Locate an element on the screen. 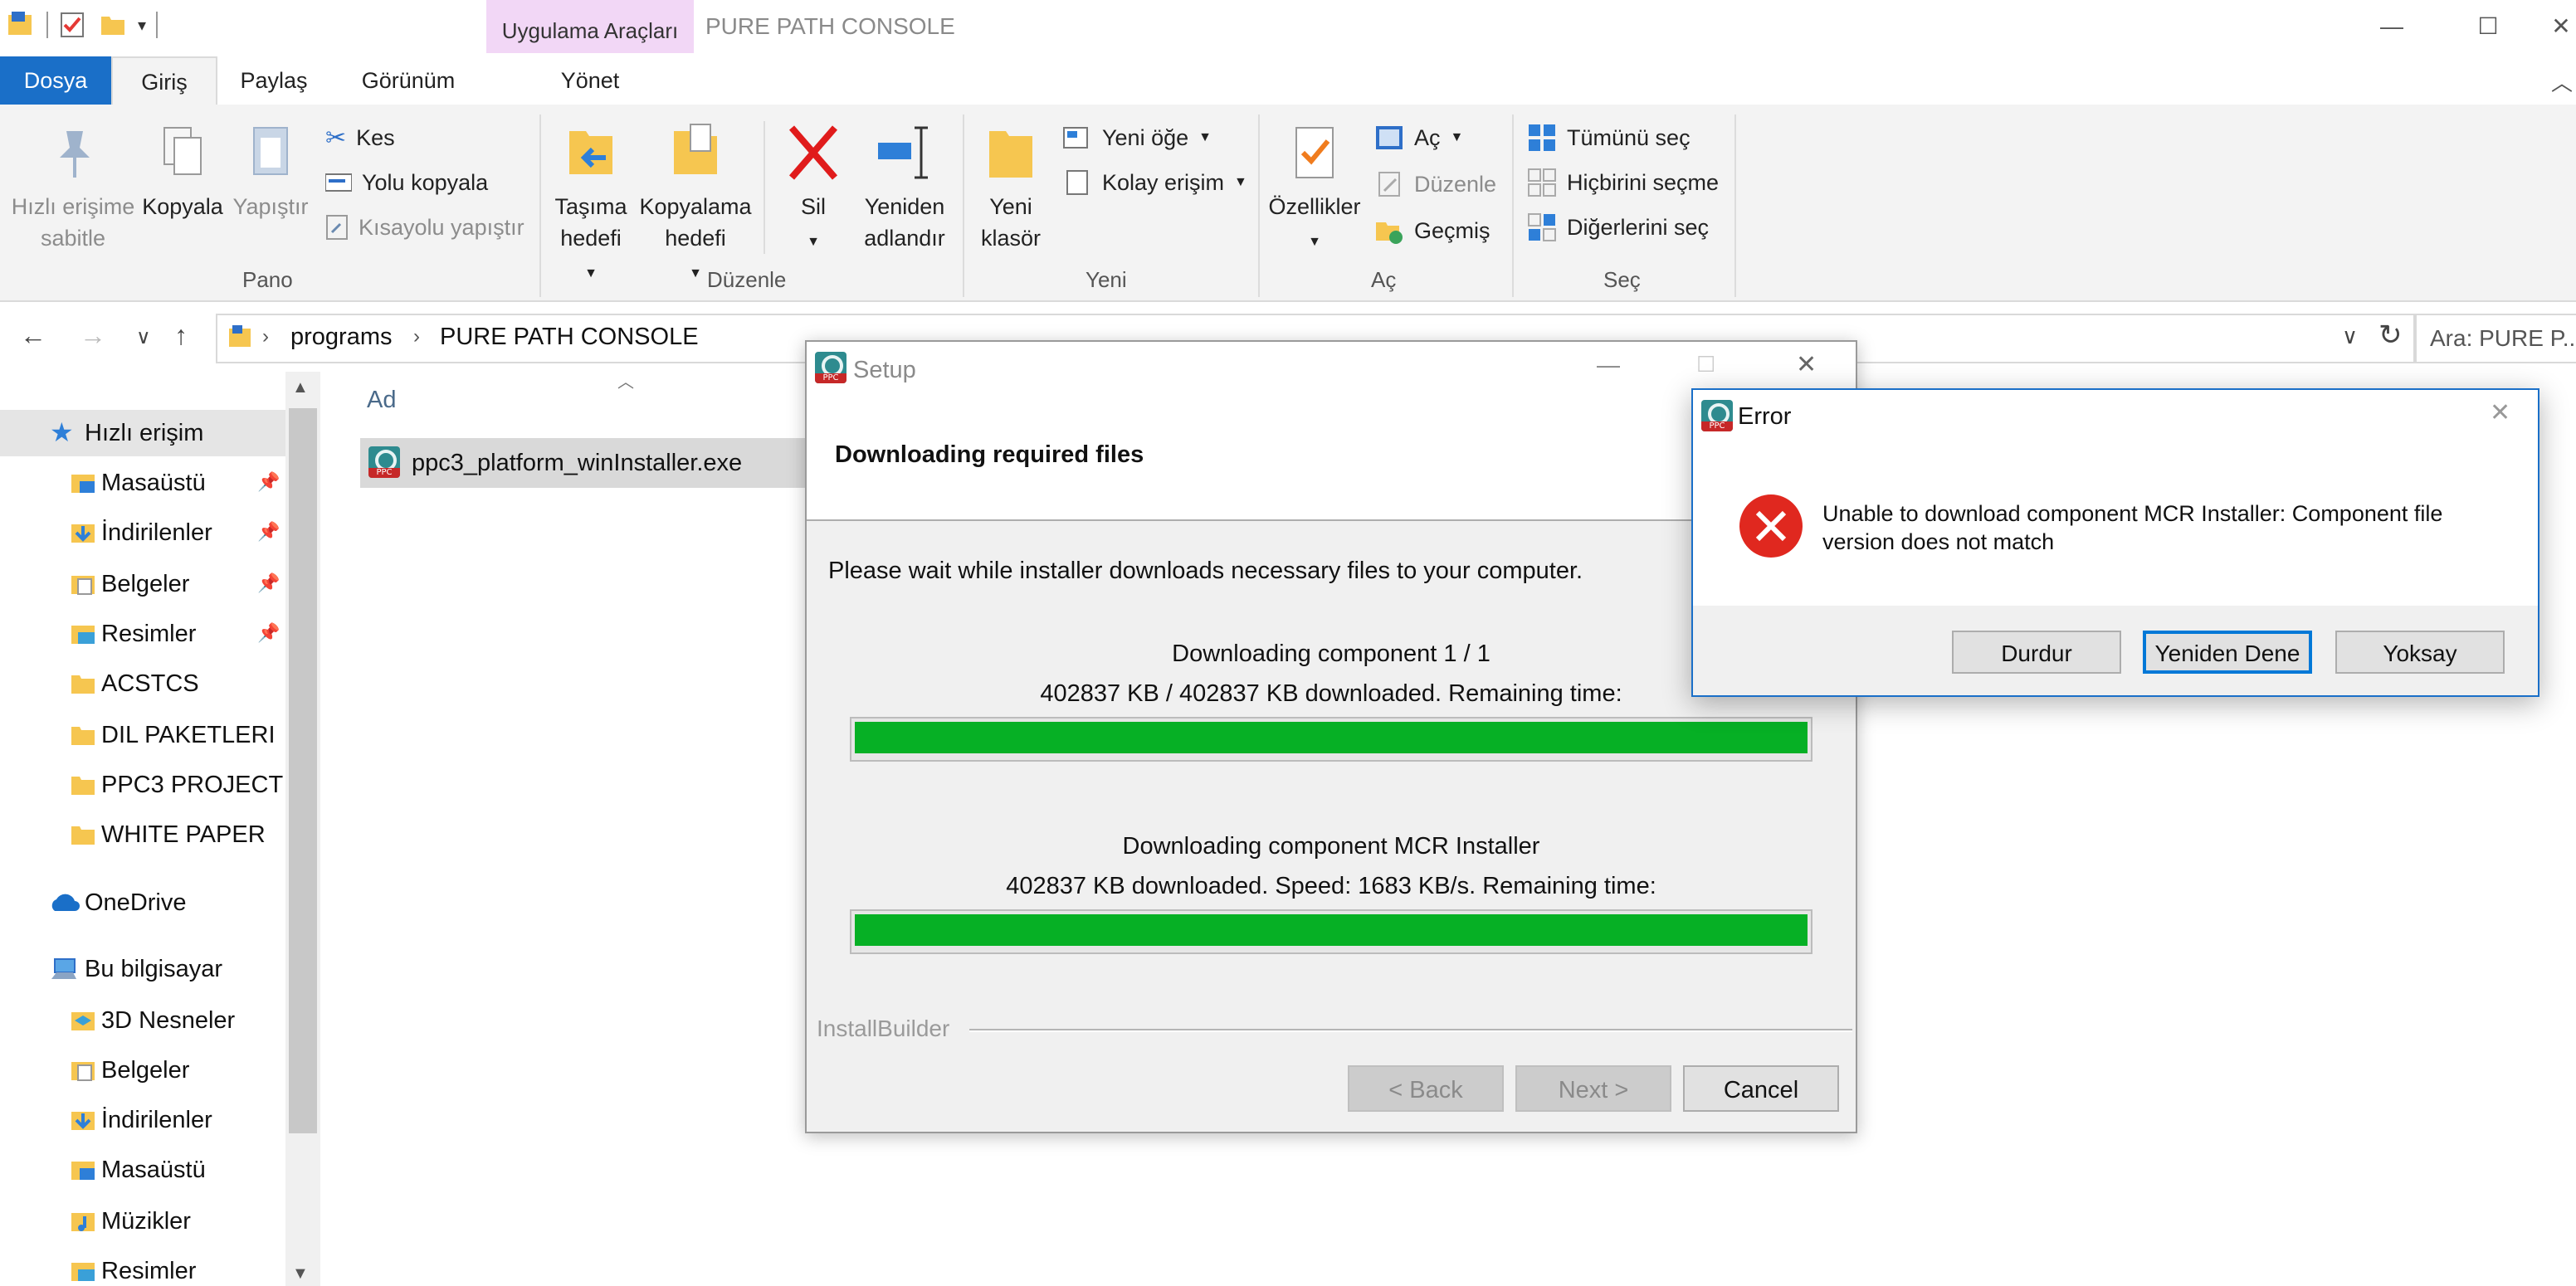  file-row: ppc3_platform_winInstaller.exe is located at coordinates (588, 463).